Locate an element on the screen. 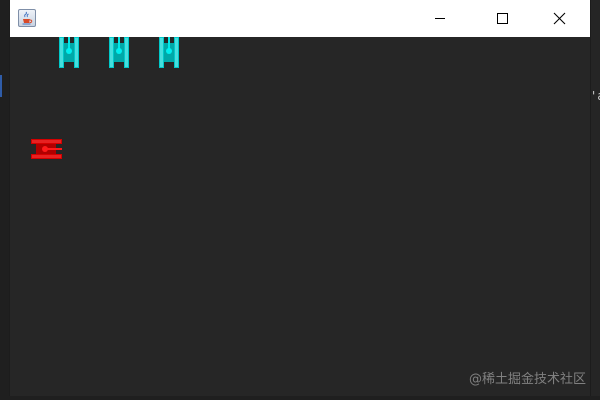 The width and height of the screenshot is (600, 400). desktop-bottom-edge is located at coordinates (300, 398).